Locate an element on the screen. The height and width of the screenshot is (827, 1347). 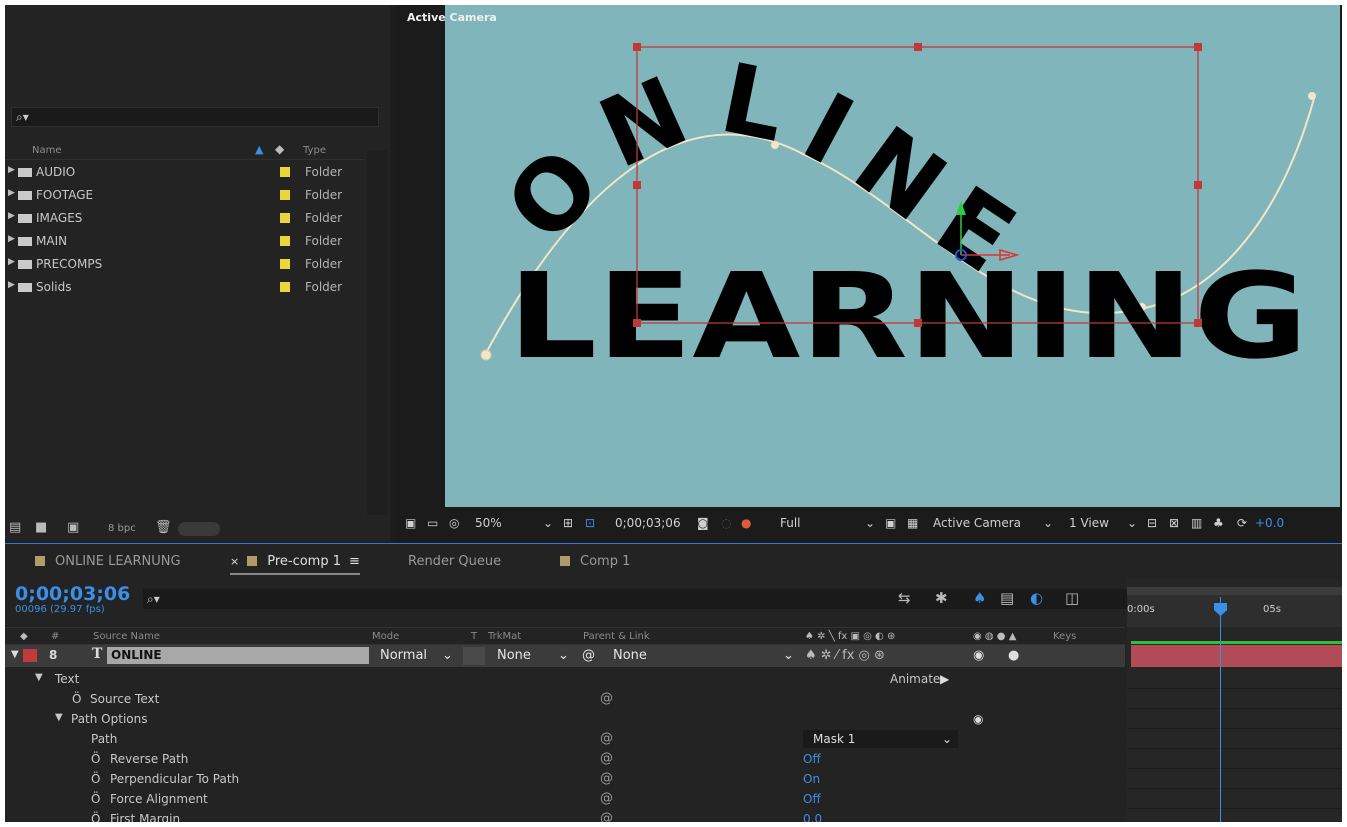
camera-dropdown: Active Camera is located at coordinates (977, 523).